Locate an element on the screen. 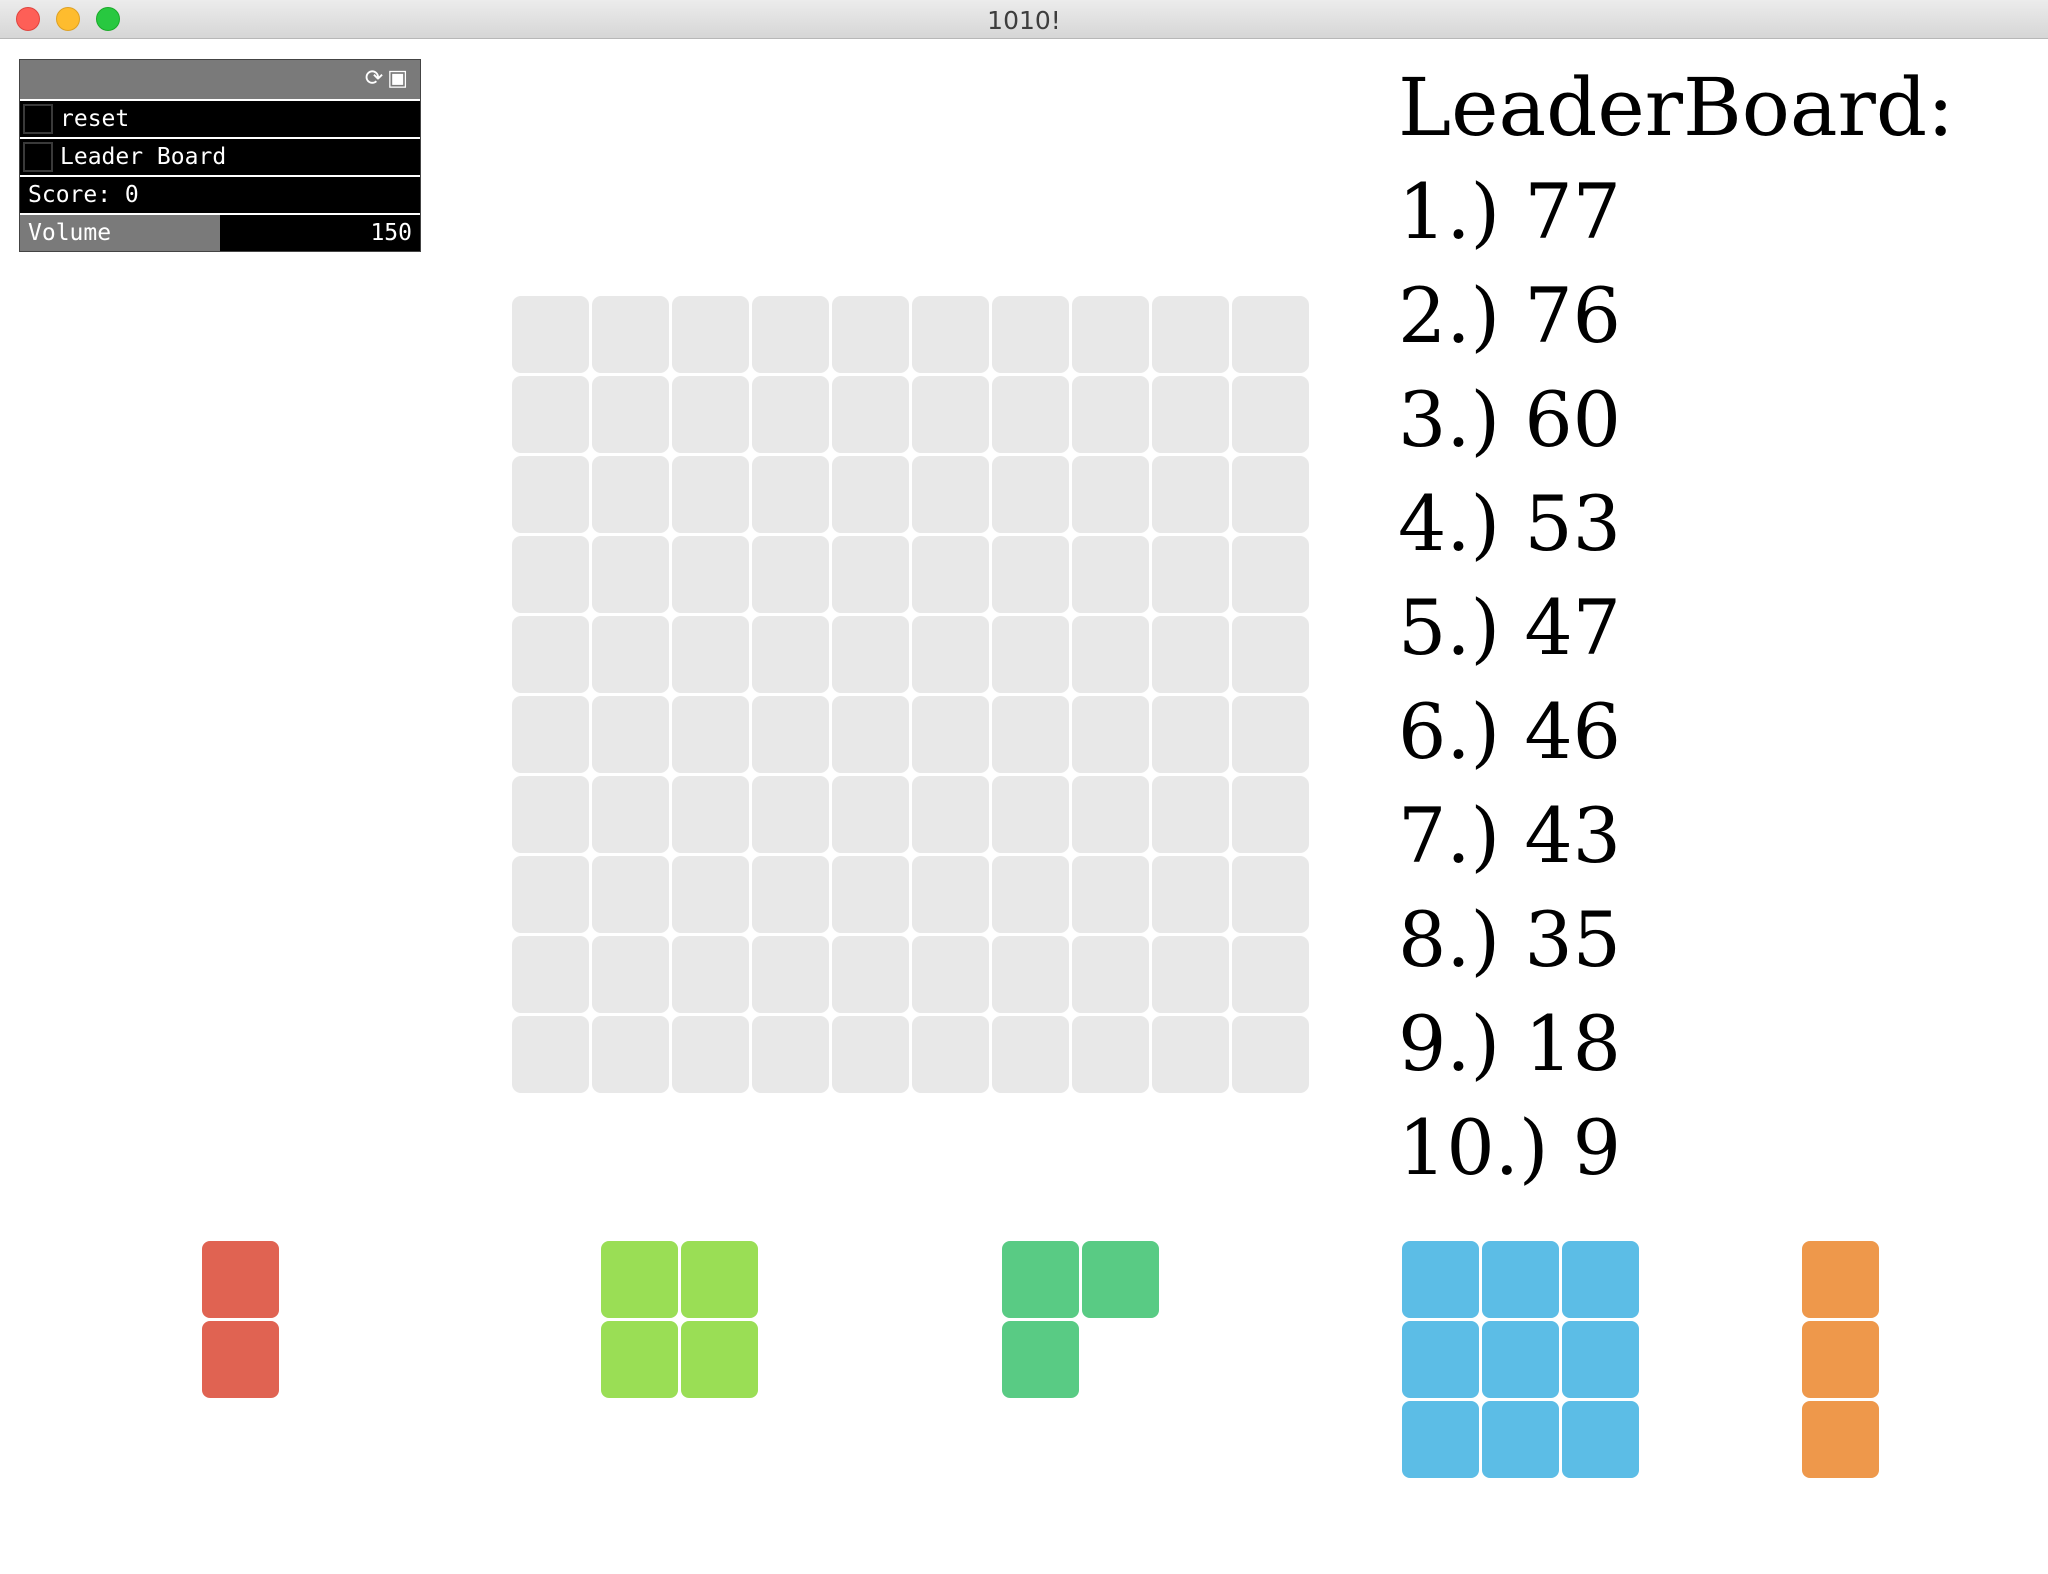  piece-blue-square-3x3 is located at coordinates (1520, 1359).